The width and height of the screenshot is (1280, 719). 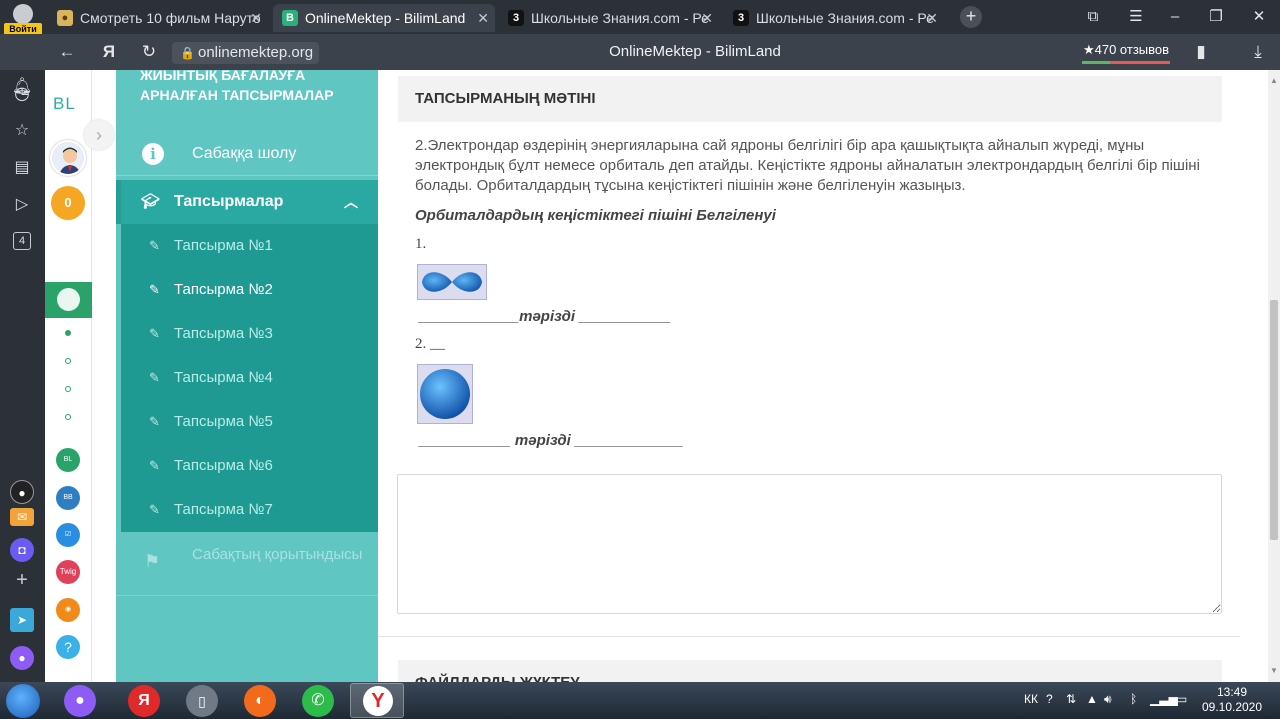 I want to click on task-item-7: ✎ Тапсырма №7, so click(x=249, y=510).